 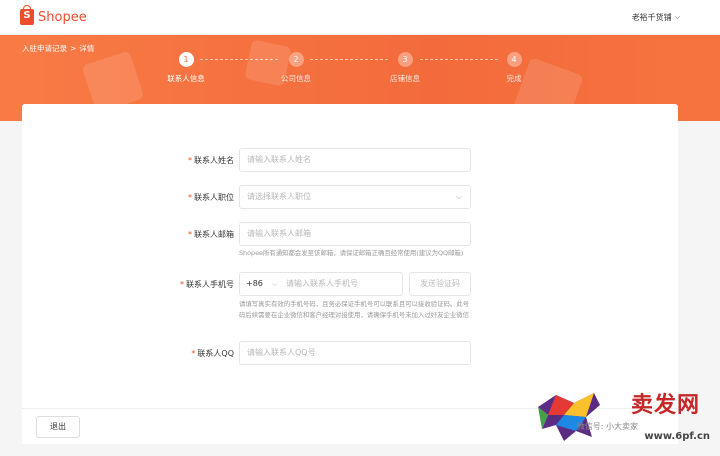 I want to click on top-bar: S Shopee 老裕千货铺 ⌵, so click(x=360, y=17).